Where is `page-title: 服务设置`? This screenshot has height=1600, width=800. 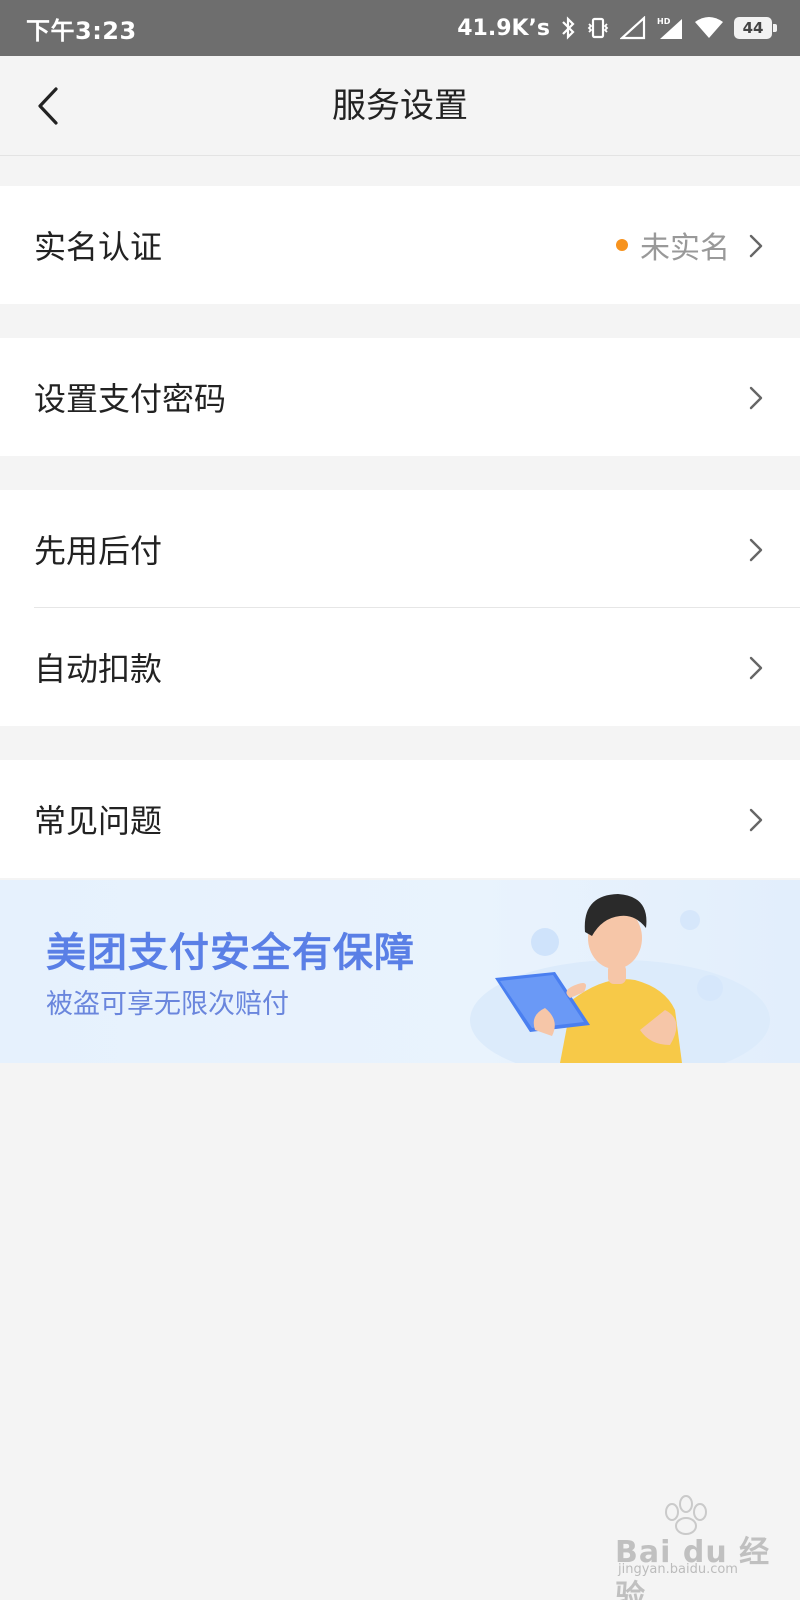 page-title: 服务设置 is located at coordinates (400, 106).